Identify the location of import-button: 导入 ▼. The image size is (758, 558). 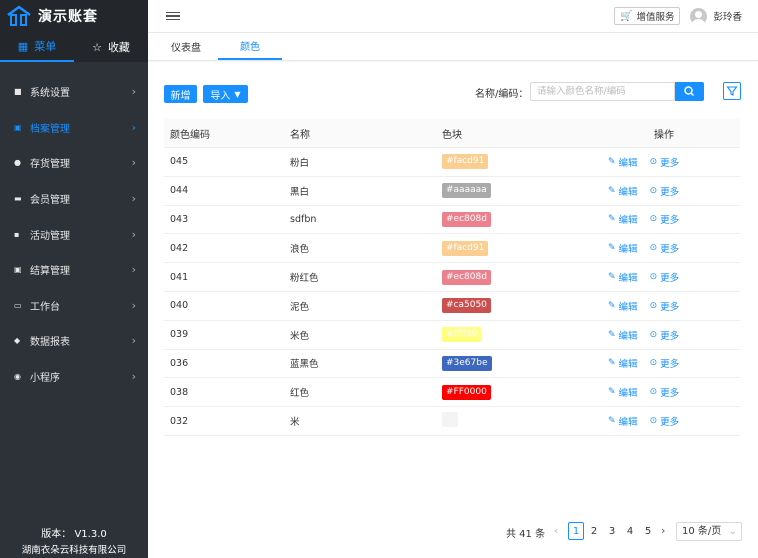
(225, 94).